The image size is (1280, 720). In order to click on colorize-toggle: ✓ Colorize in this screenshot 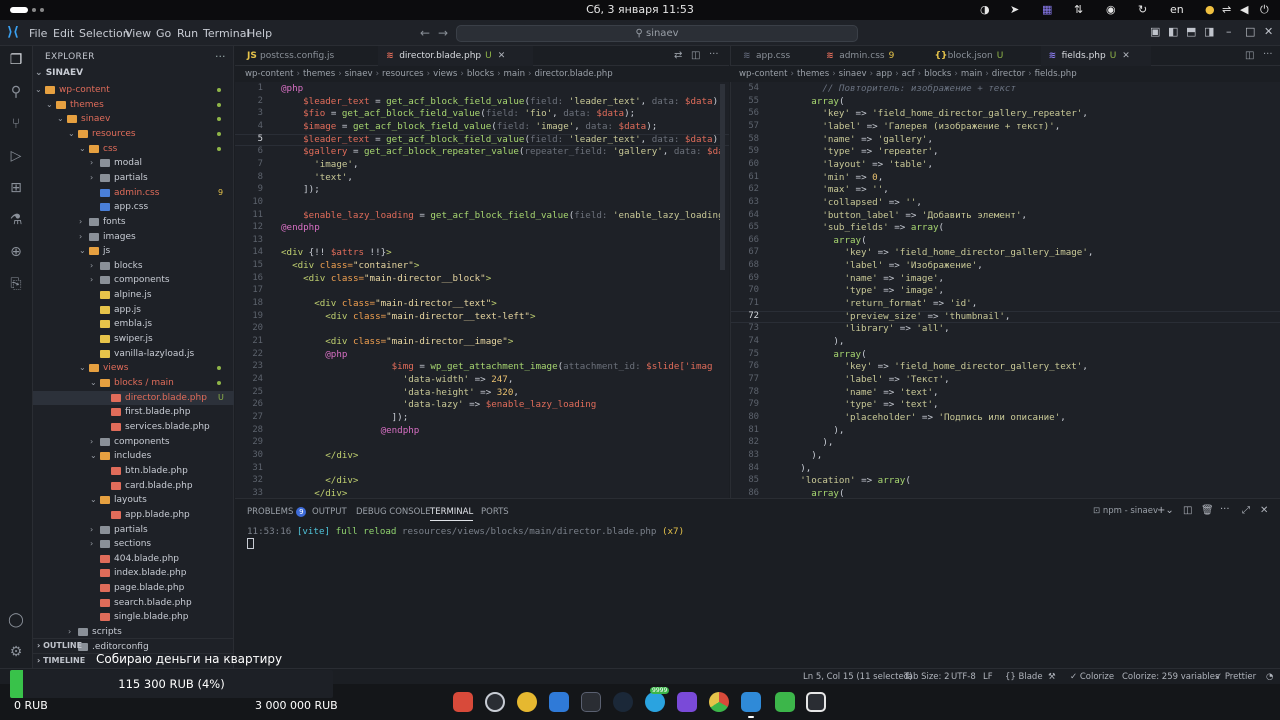, I will do `click(1092, 677)`.